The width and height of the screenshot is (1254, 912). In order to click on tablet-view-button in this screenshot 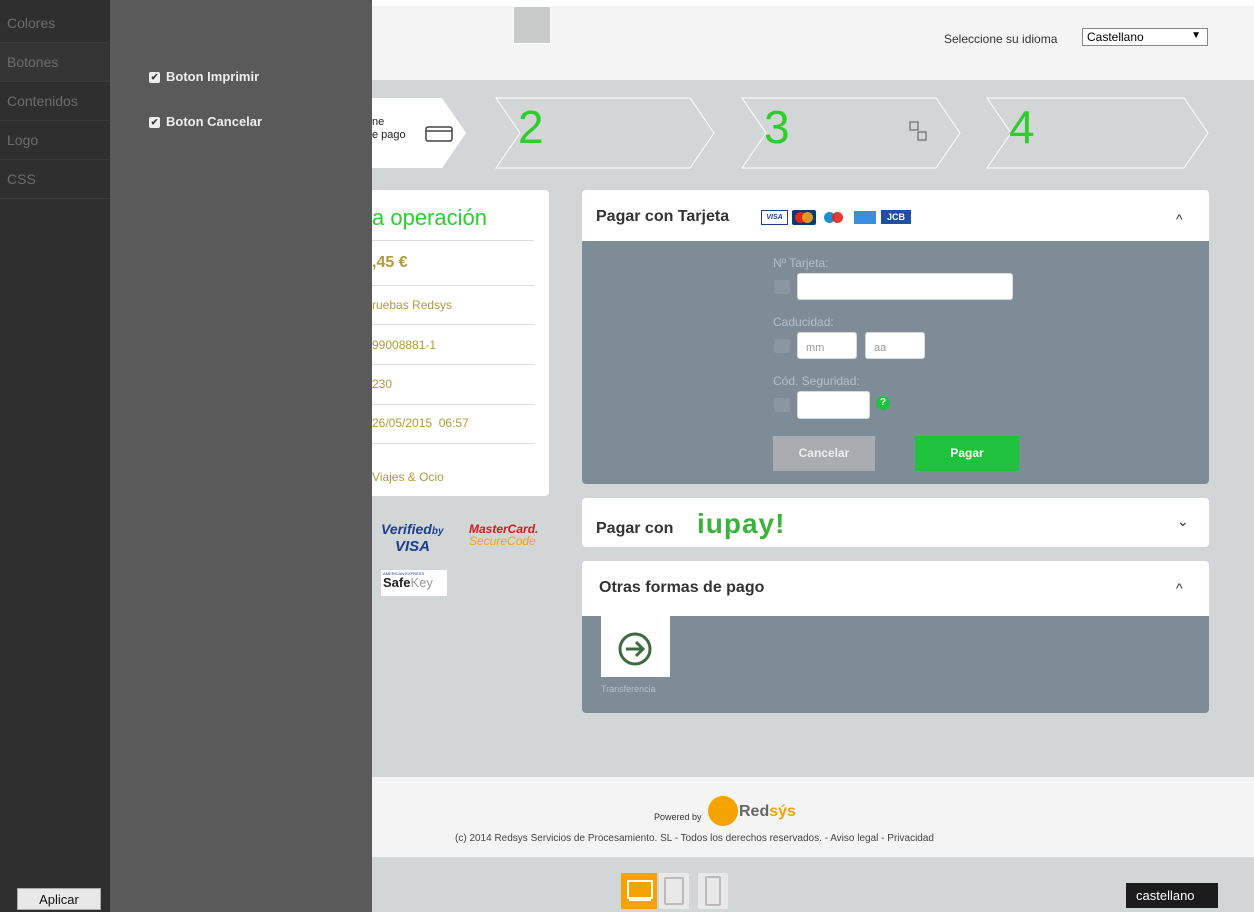, I will do `click(674, 891)`.